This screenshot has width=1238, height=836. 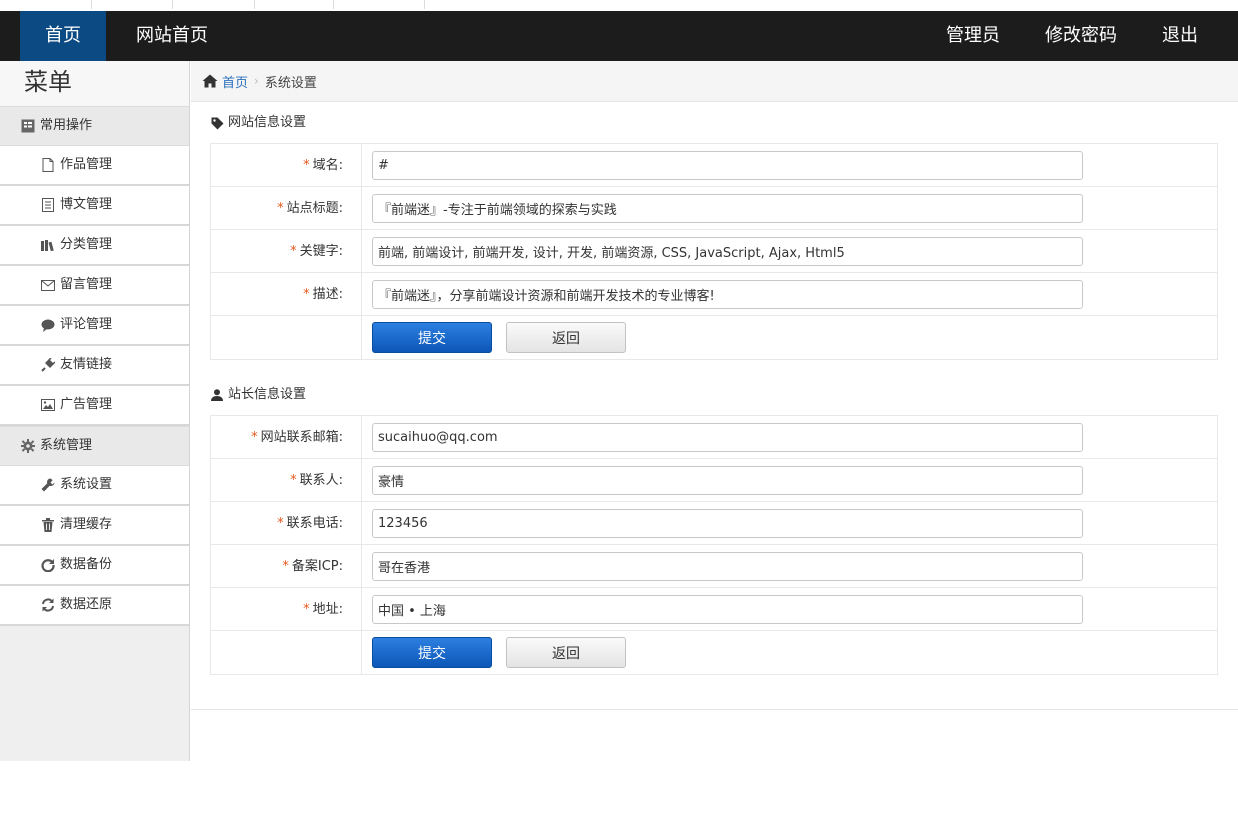 What do you see at coordinates (86, 404) in the screenshot?
I see `sidebar-item-label: 广告管理` at bounding box center [86, 404].